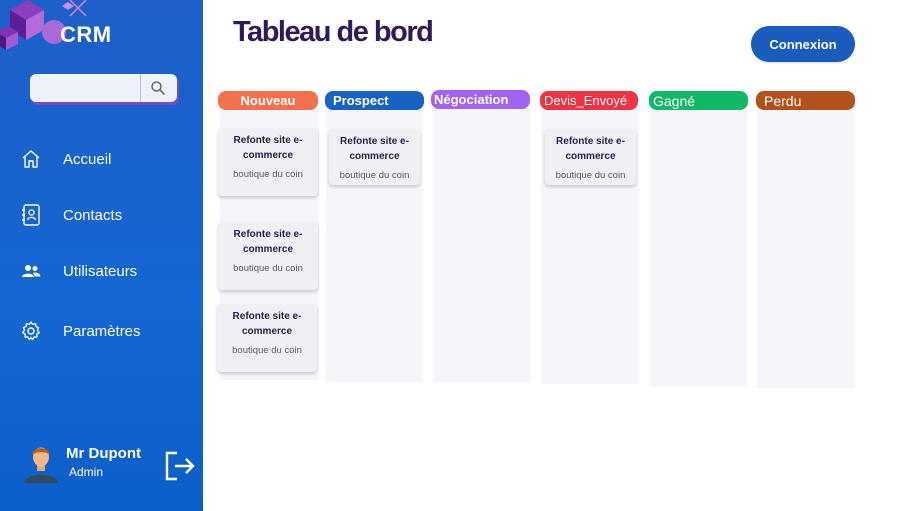 Image resolution: width=915 pixels, height=511 pixels. I want to click on column-header-nouveau: Nouveau, so click(268, 100).